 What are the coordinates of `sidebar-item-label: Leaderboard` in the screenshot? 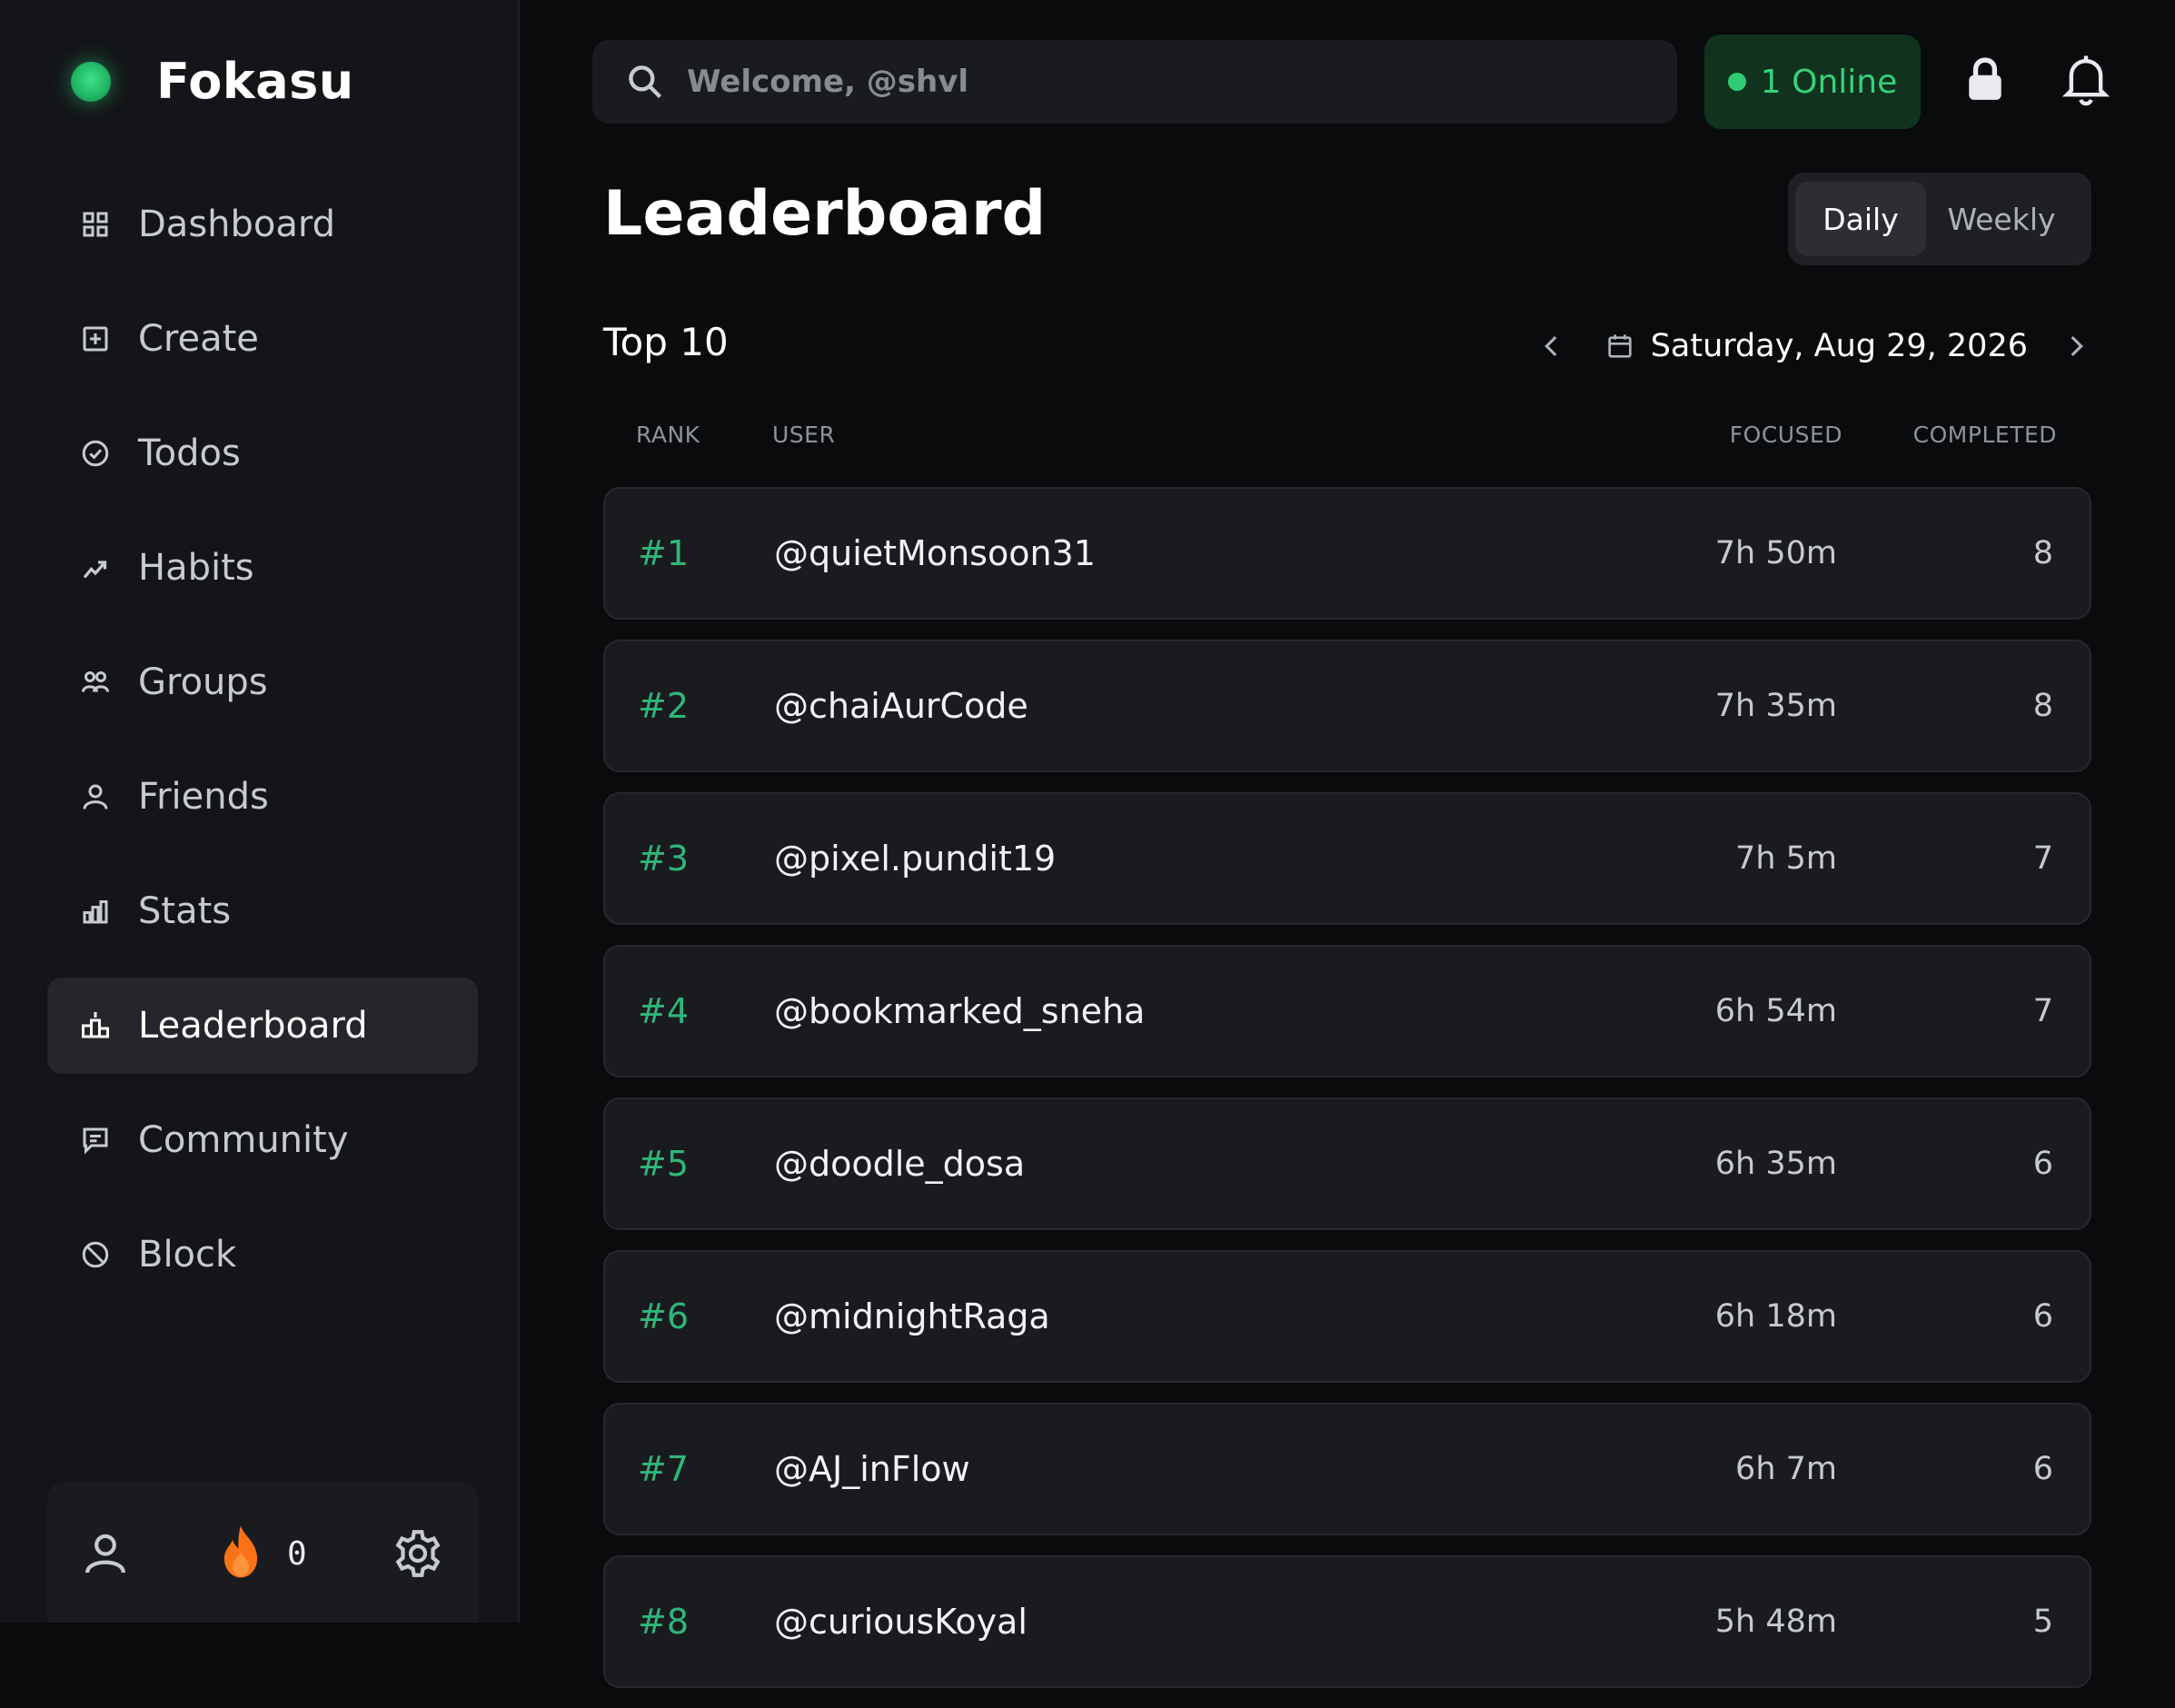 It's located at (253, 1026).